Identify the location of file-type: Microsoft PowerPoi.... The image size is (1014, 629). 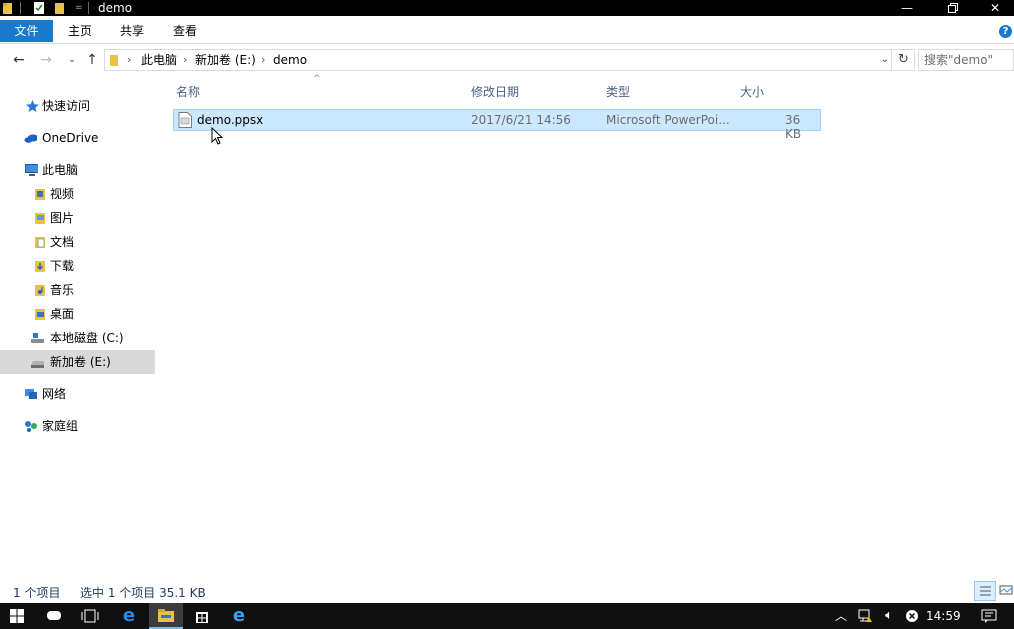
(668, 120).